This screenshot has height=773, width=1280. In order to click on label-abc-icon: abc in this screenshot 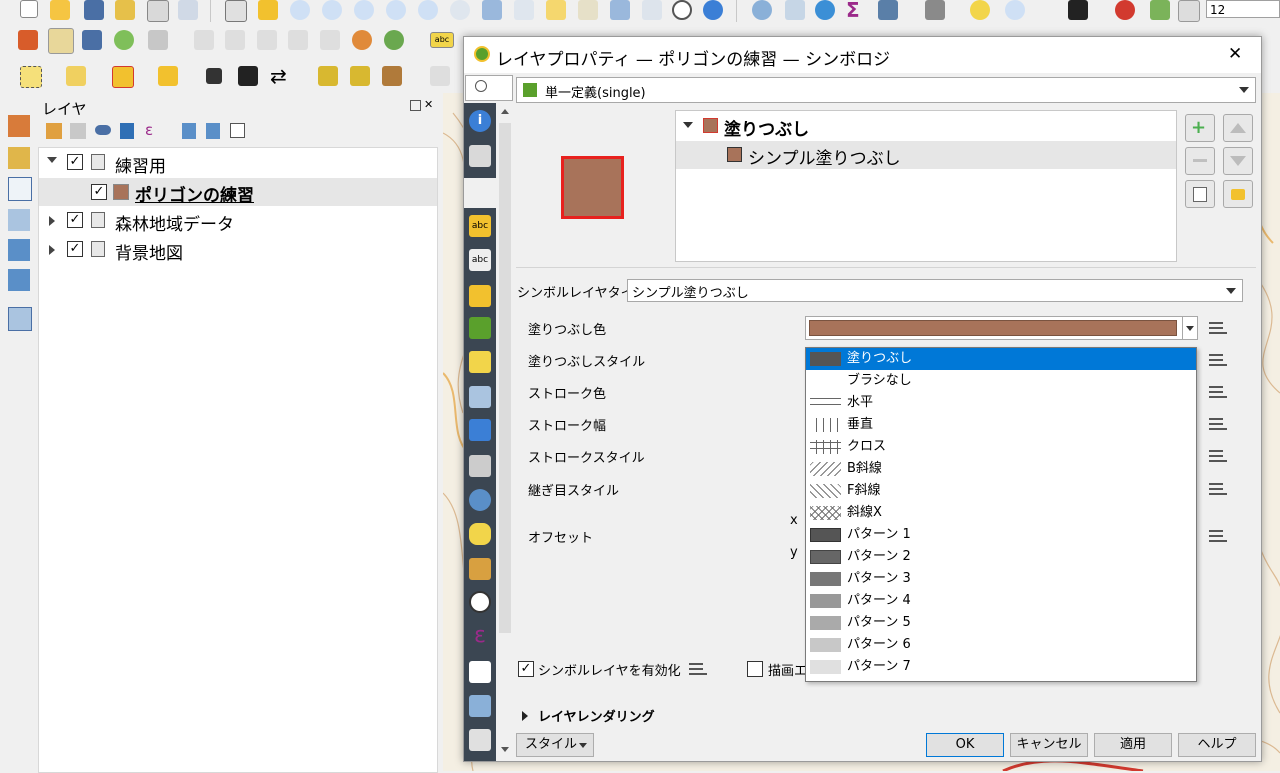, I will do `click(442, 40)`.